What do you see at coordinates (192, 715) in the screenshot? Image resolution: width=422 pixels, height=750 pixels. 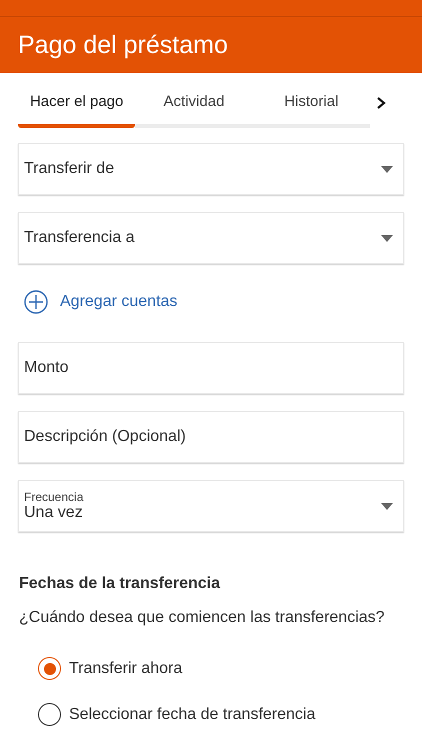 I see `radio-label: Seleccionar fecha de transferencia` at bounding box center [192, 715].